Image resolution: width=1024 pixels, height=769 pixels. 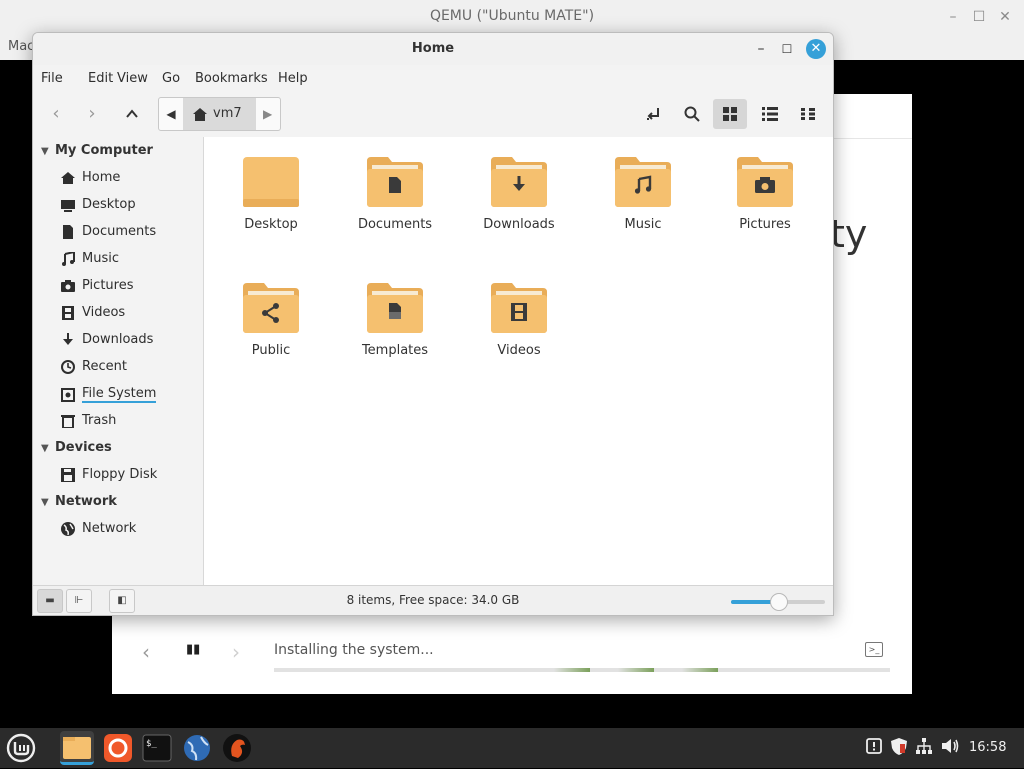 I want to click on qemu-title: QEMU ("Ubuntu MATE"), so click(x=512, y=16).